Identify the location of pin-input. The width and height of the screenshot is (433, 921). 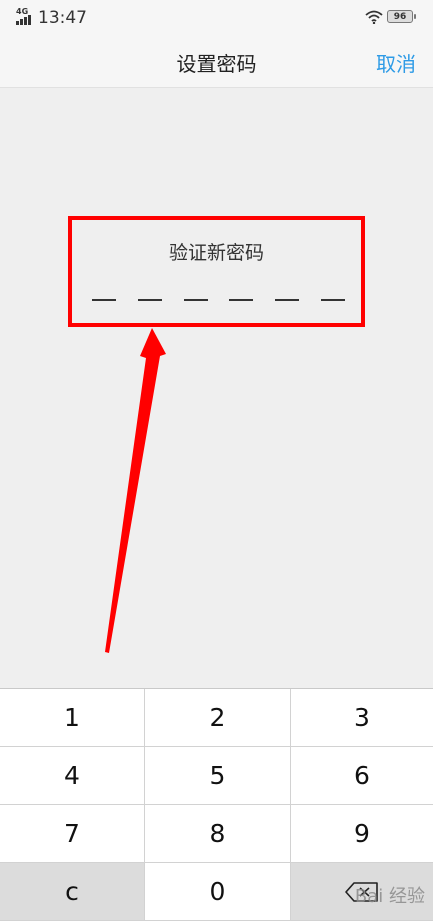
(218, 292).